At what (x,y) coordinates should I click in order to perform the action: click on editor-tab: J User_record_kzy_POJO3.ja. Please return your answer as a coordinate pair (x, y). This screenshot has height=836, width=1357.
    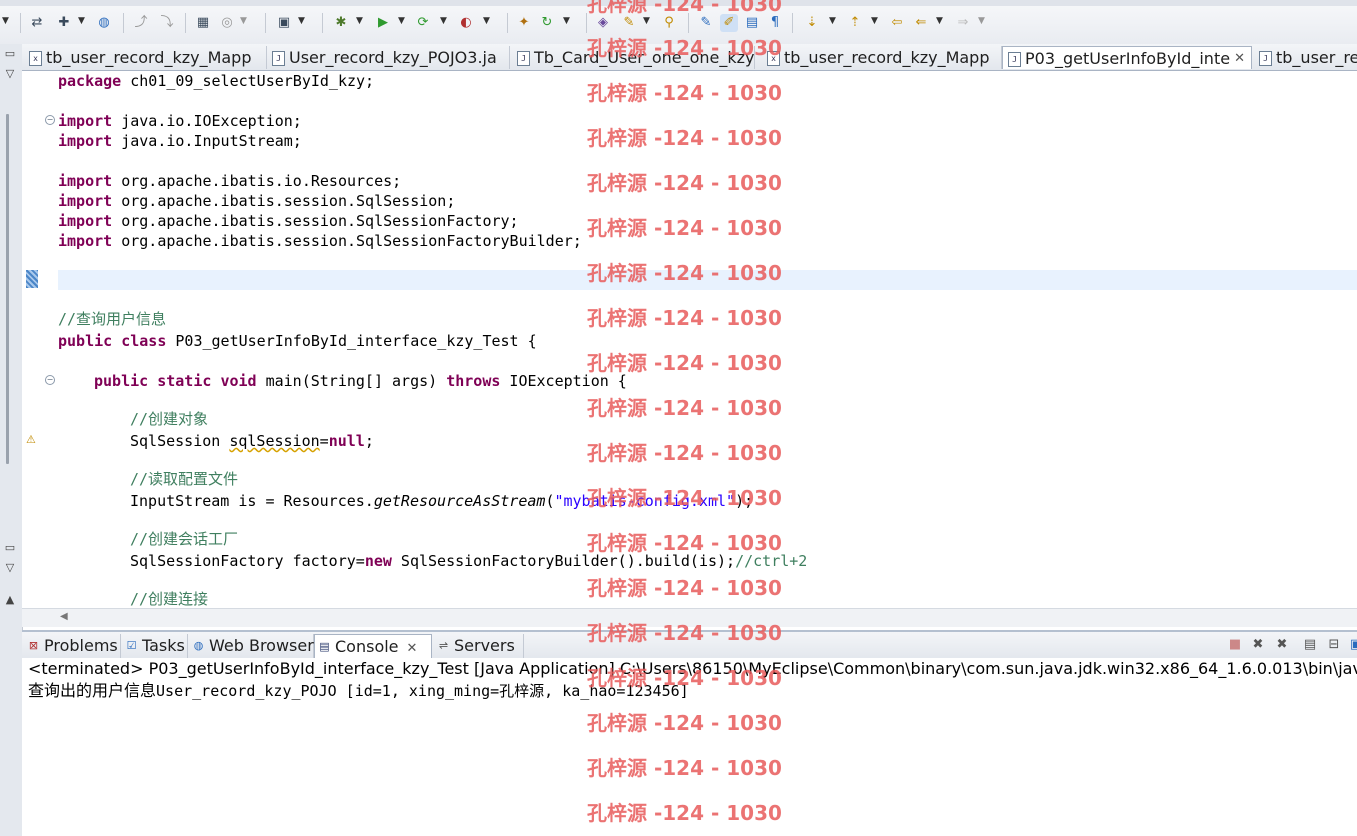
    Looking at the image, I should click on (388, 57).